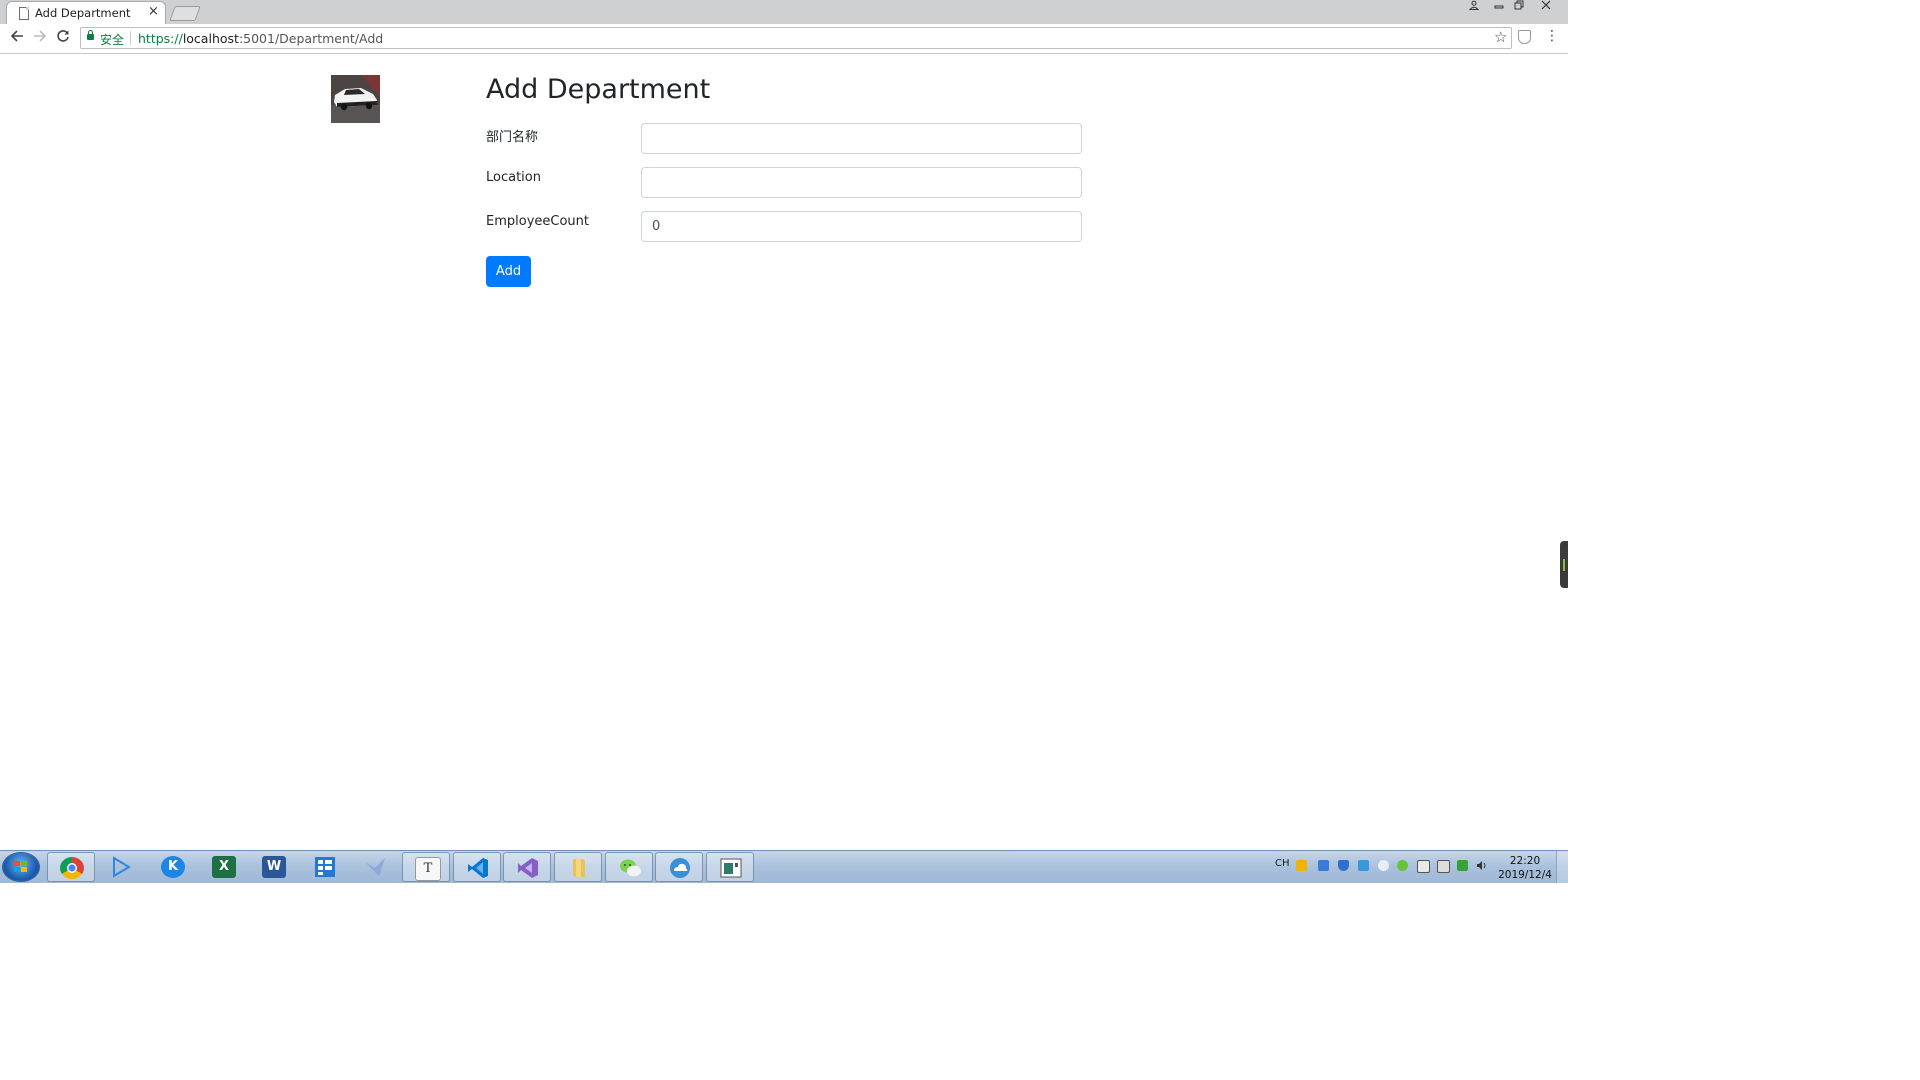 Image resolution: width=1920 pixels, height=1080 pixels. I want to click on tray-cloud-icon, so click(1383, 865).